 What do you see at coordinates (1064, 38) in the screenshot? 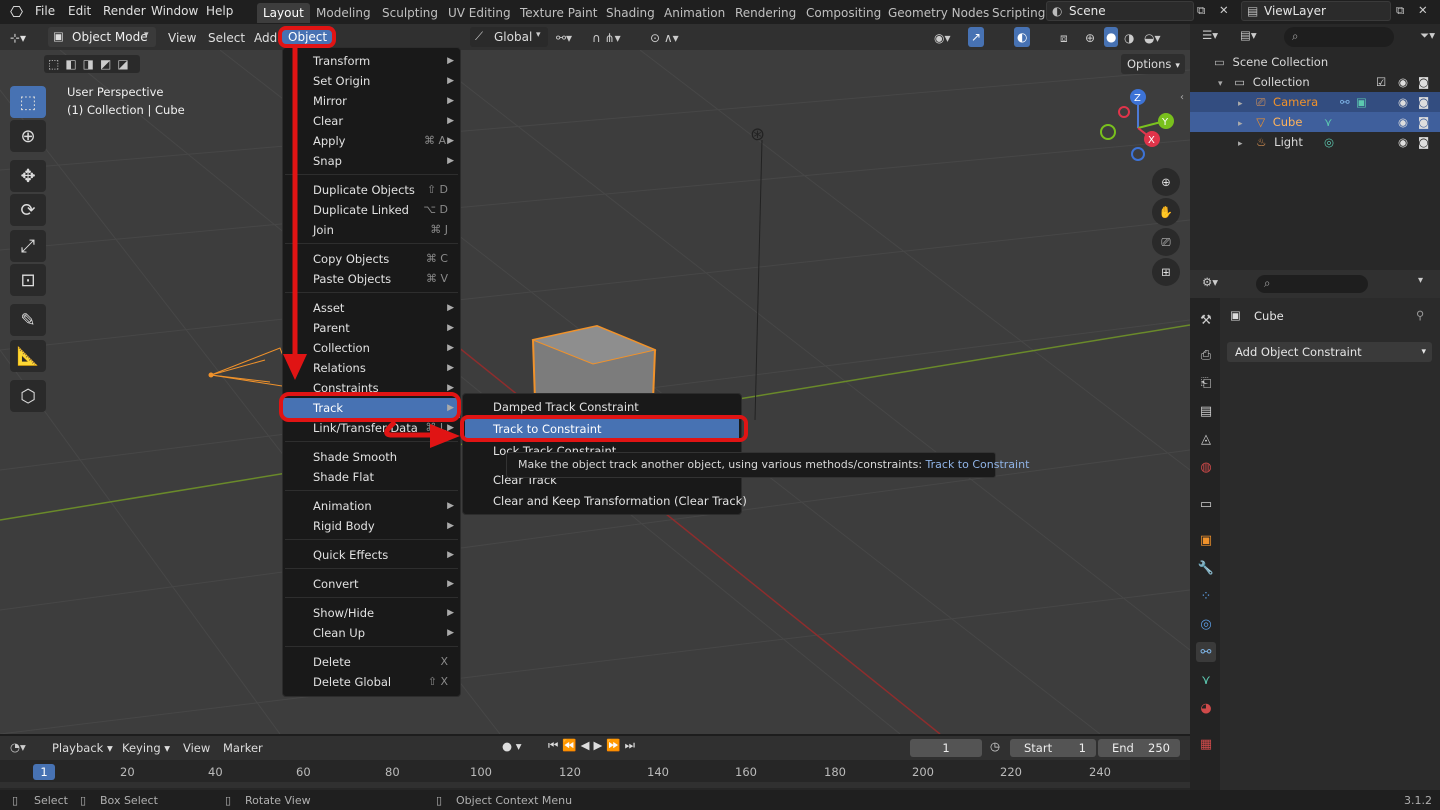
I see `xray-icon: ⧈` at bounding box center [1064, 38].